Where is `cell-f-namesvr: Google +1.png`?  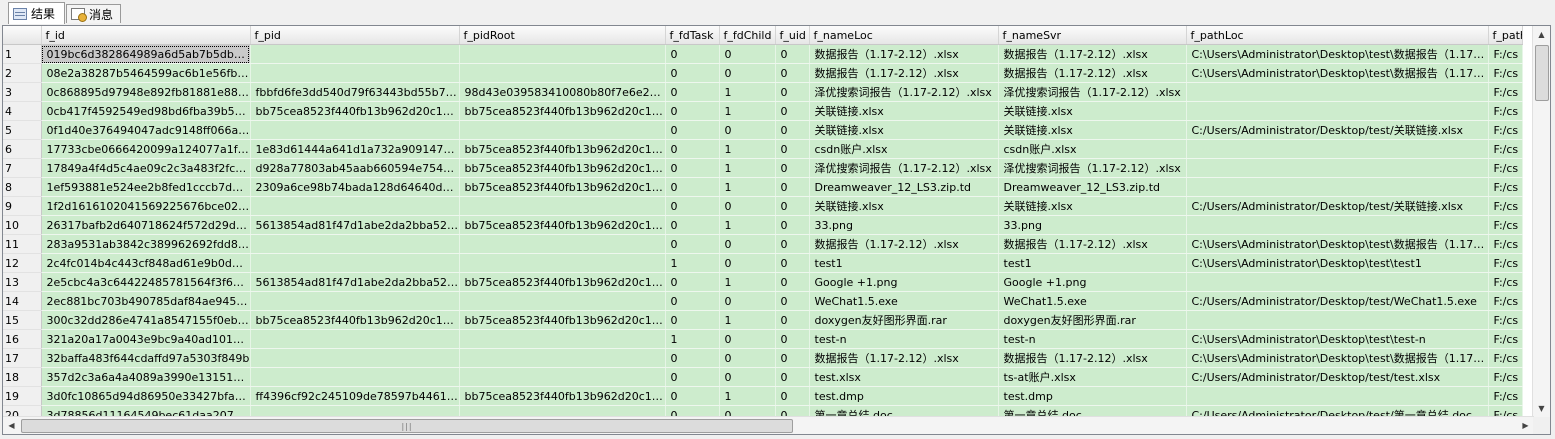 cell-f-namesvr: Google +1.png is located at coordinates (1092, 282).